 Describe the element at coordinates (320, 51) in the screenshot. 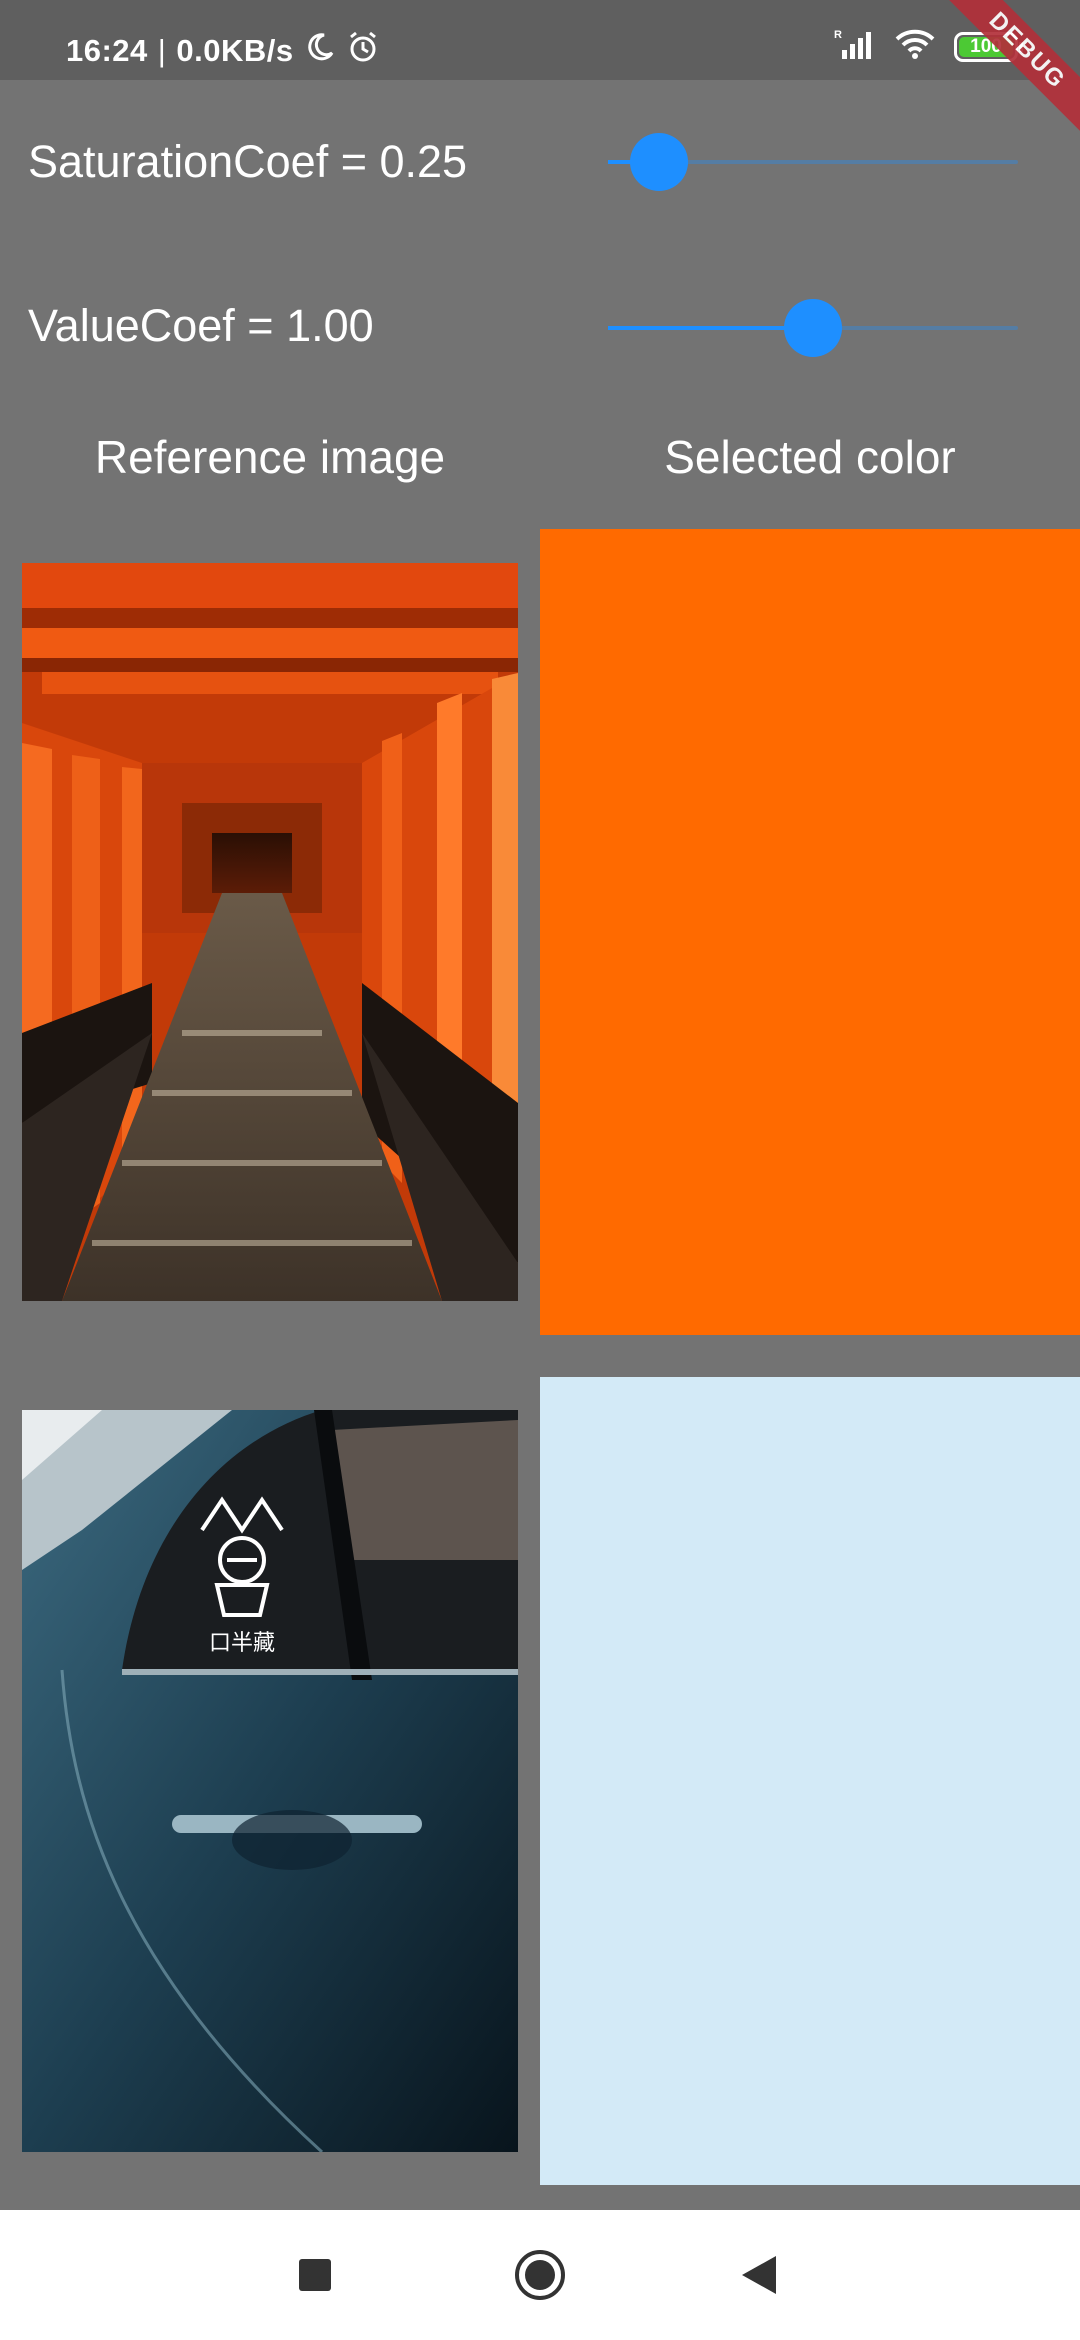

I see `moon-icon` at that location.